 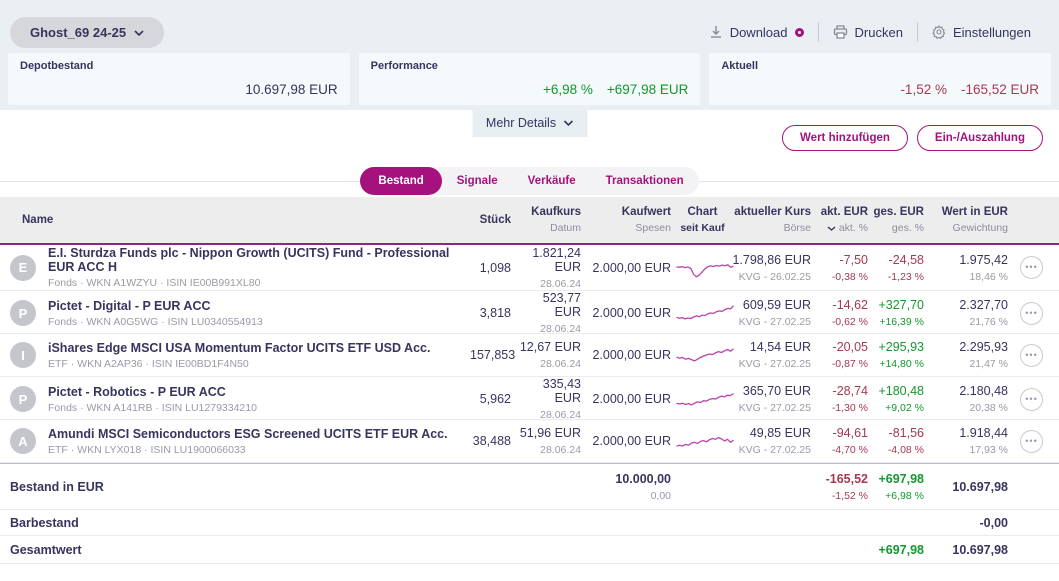 What do you see at coordinates (630, 220) in the screenshot?
I see `col-header-kaufwert: Kaufwert Spesen` at bounding box center [630, 220].